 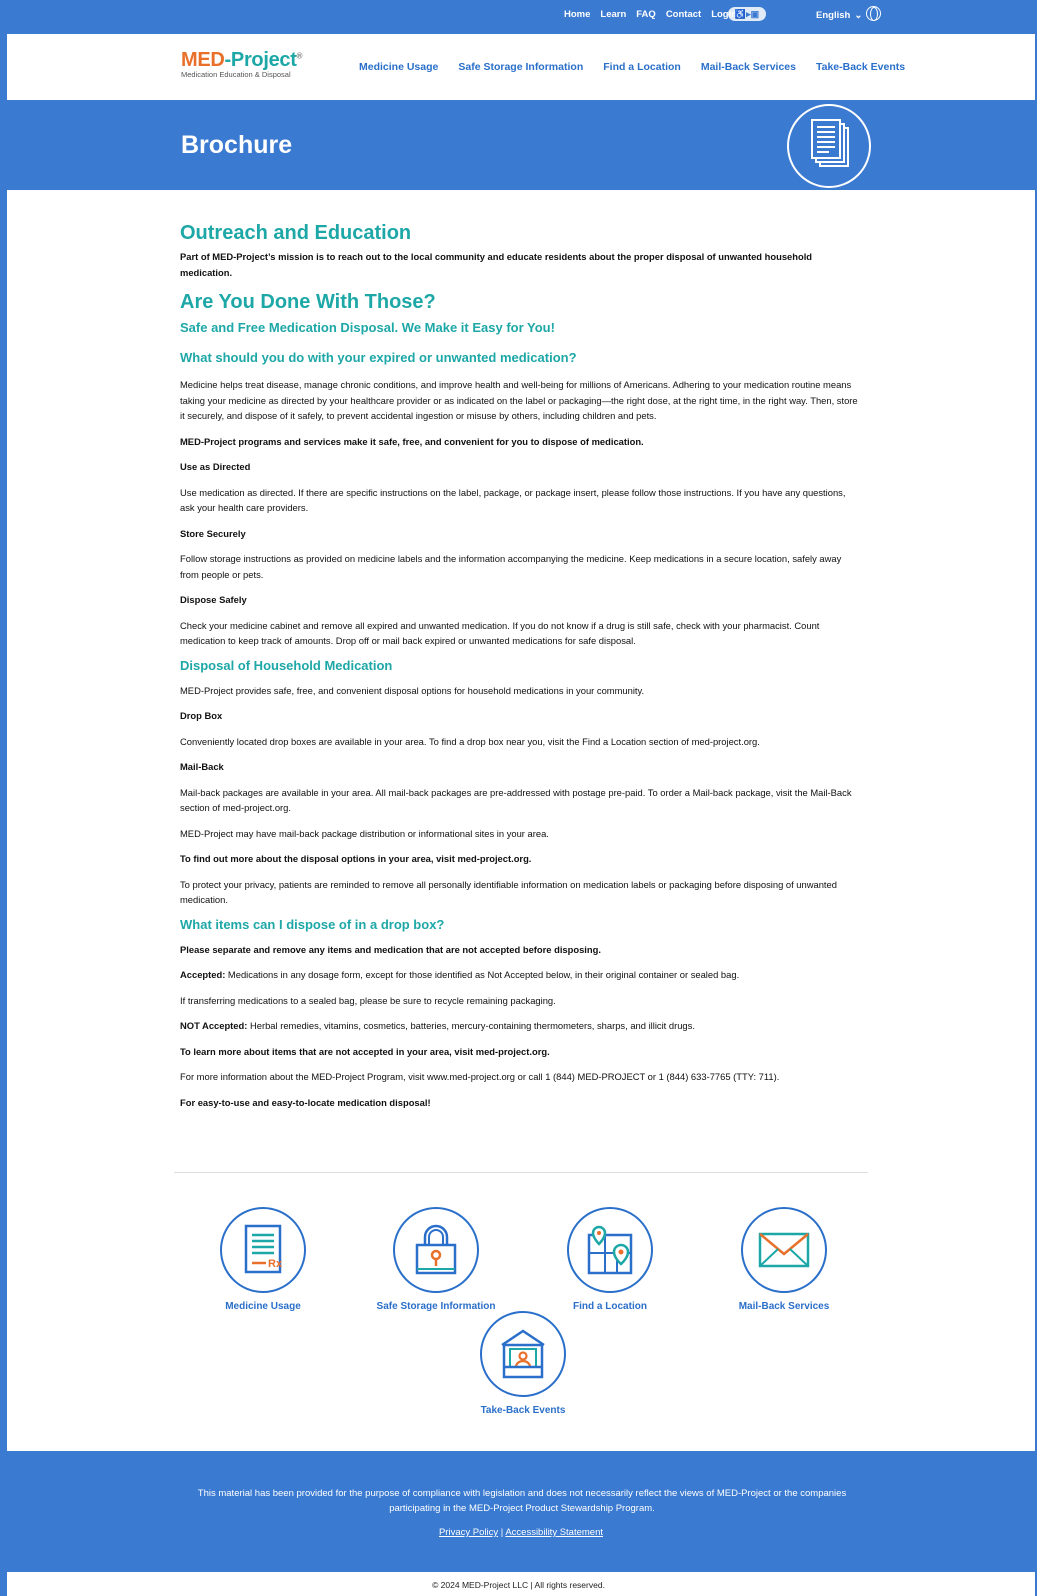 What do you see at coordinates (260, 60) in the screenshot?
I see `logo-project: -Project` at bounding box center [260, 60].